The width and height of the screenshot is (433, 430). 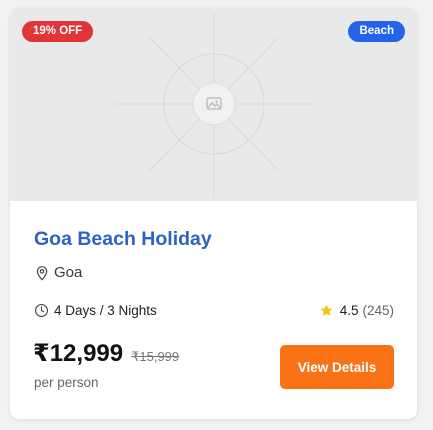 What do you see at coordinates (66, 382) in the screenshot?
I see `price-unit: per person` at bounding box center [66, 382].